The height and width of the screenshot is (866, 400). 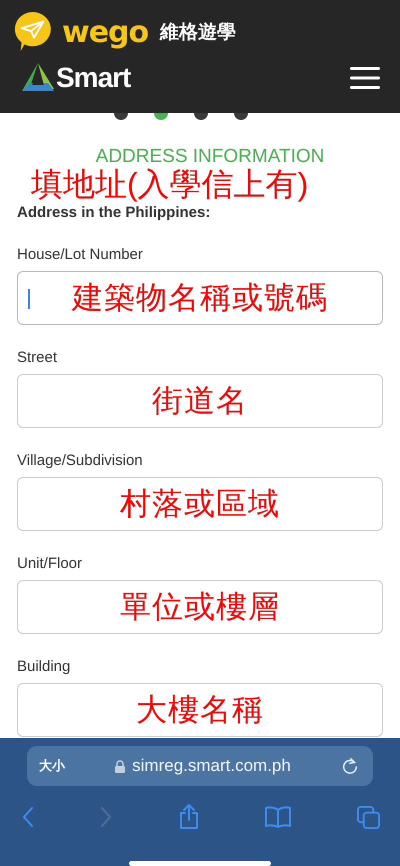 I want to click on field-label: Village/Subdivision, so click(x=80, y=461).